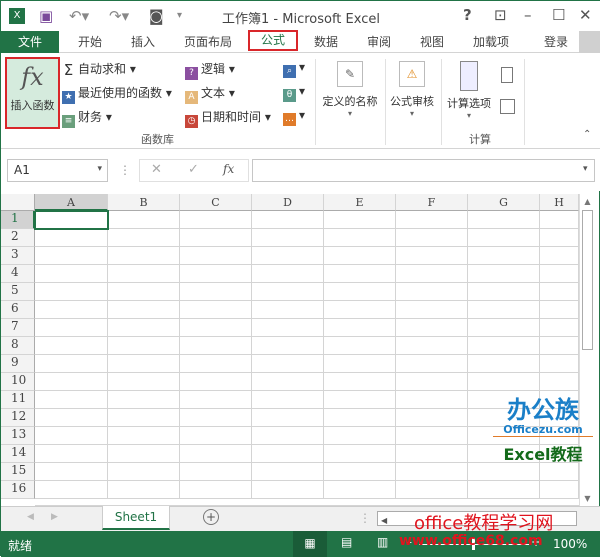 The width and height of the screenshot is (600, 557). Describe the element at coordinates (504, 382) in the screenshot. I see `cell-G10` at that location.